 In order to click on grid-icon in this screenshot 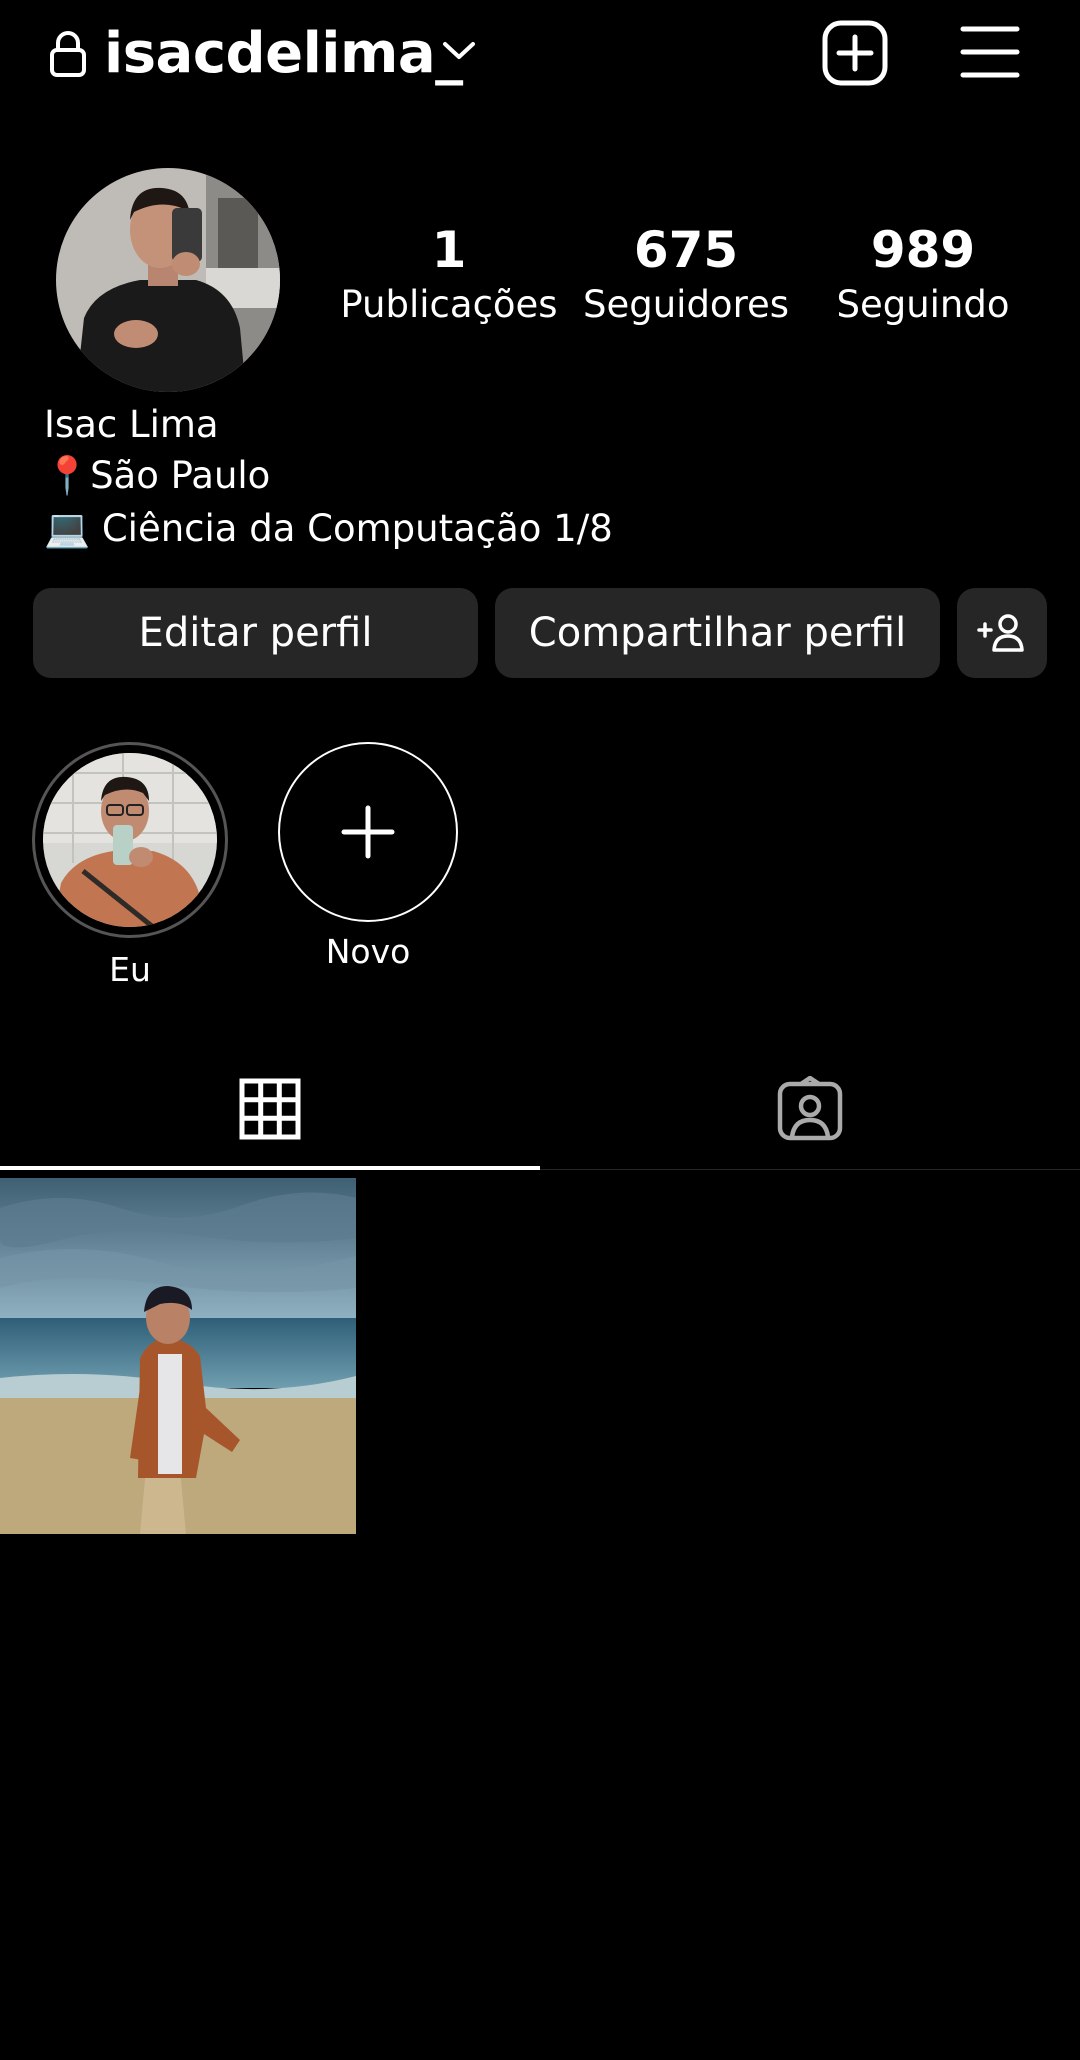, I will do `click(270, 1109)`.